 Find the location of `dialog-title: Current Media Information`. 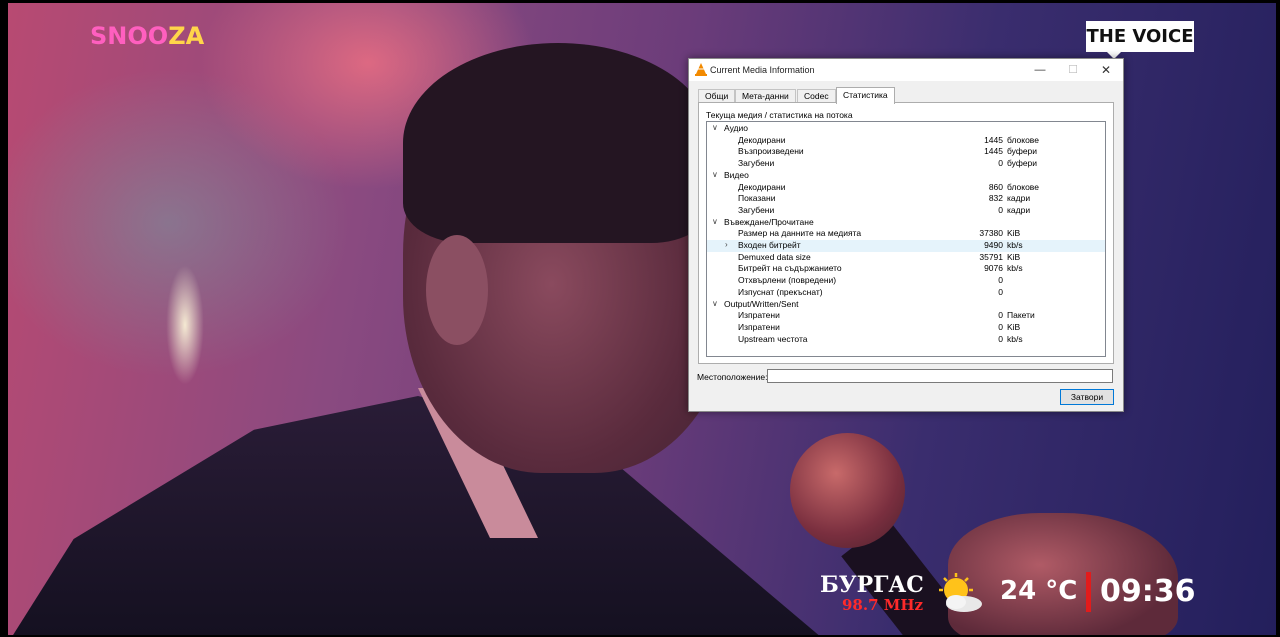

dialog-title: Current Media Information is located at coordinates (762, 70).